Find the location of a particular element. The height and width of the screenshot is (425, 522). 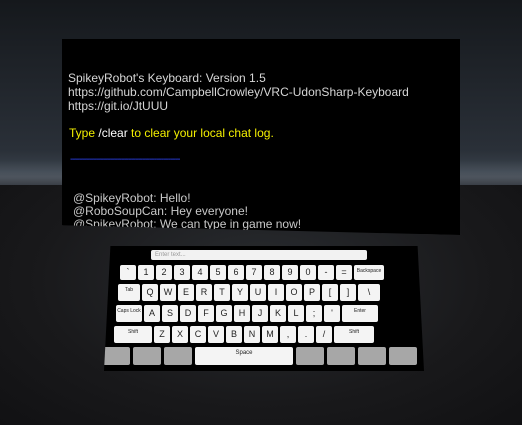

key-comma: , is located at coordinates (288, 334).